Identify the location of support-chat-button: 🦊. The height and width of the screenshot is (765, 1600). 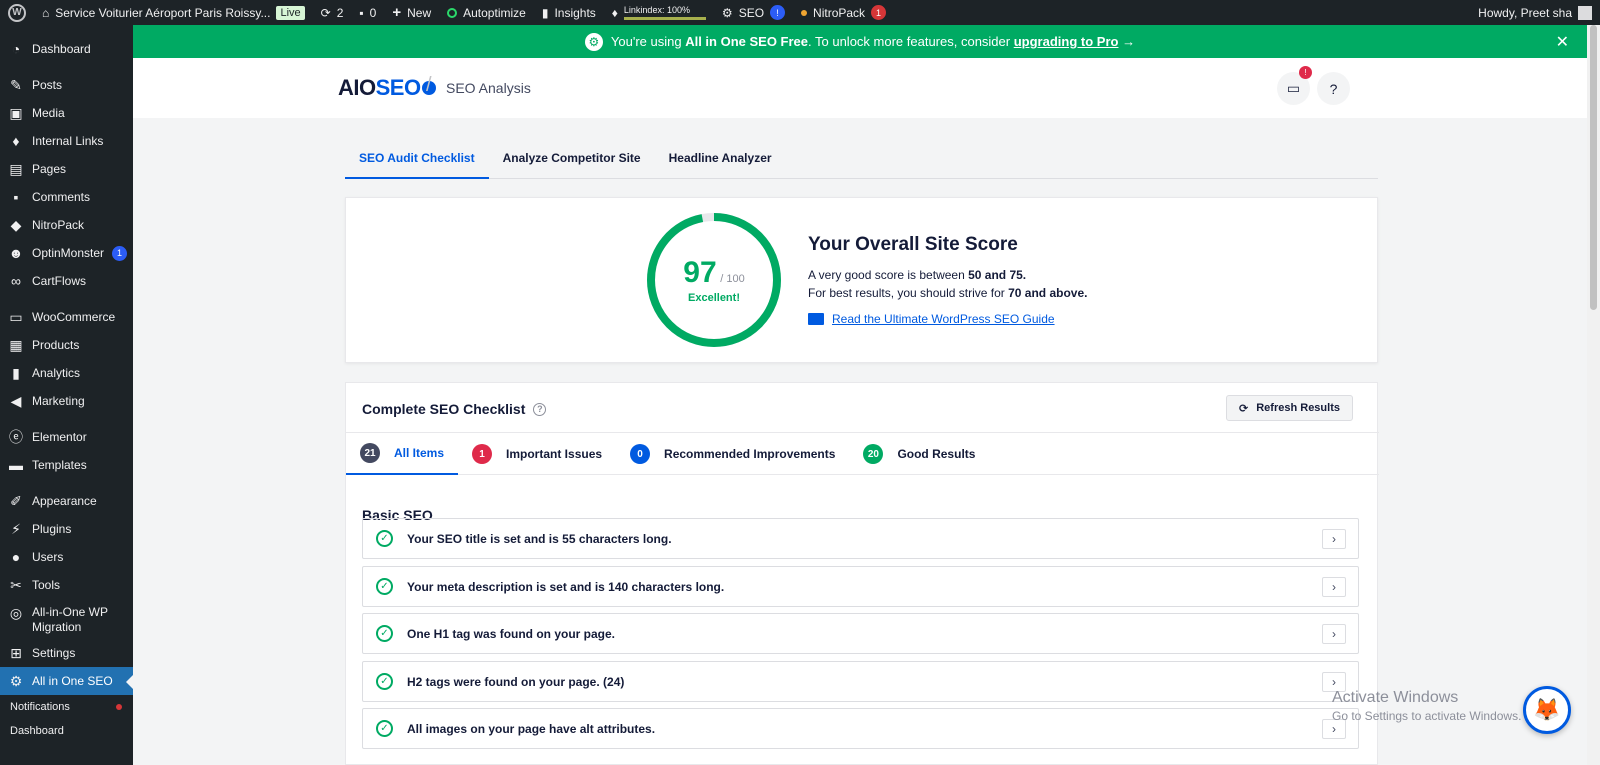
(1547, 710).